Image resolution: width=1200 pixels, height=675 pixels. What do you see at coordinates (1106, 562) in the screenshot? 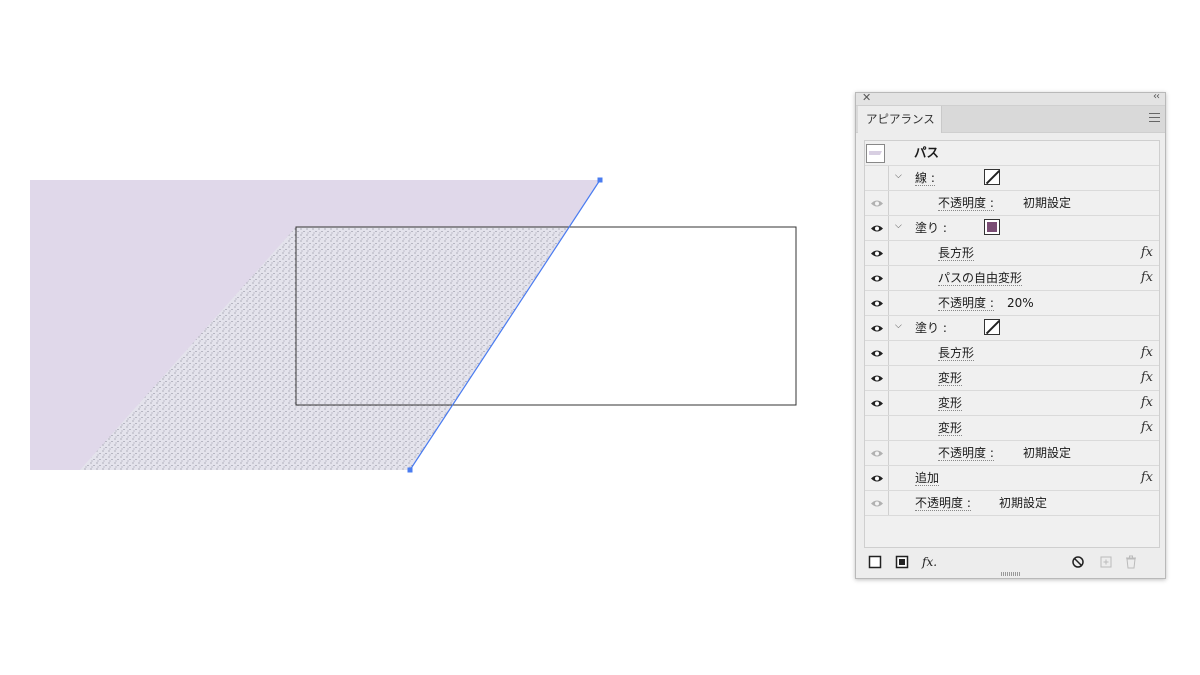
I see `duplicate-item-icon` at bounding box center [1106, 562].